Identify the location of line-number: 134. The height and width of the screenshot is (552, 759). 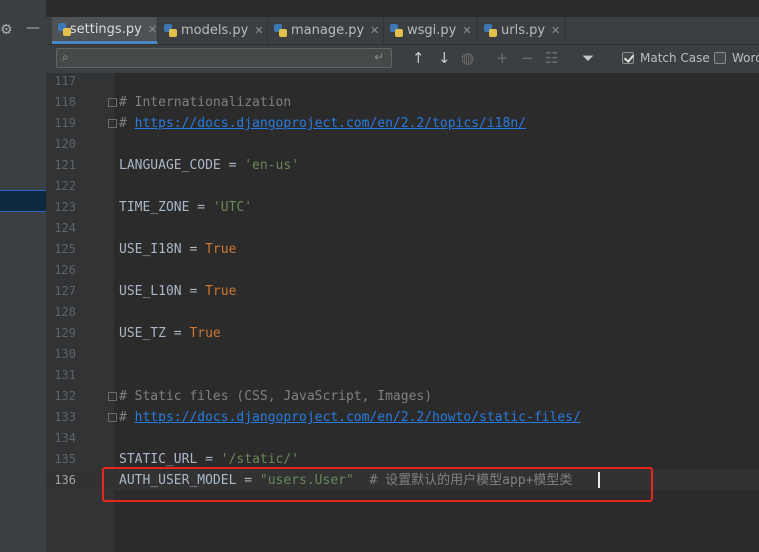
(65, 438).